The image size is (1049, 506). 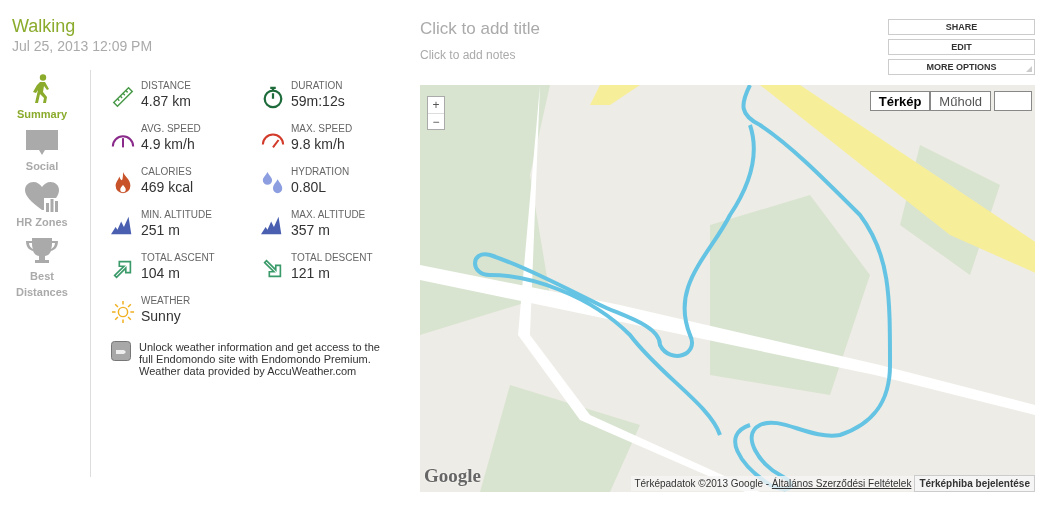 What do you see at coordinates (328, 215) in the screenshot?
I see `stat-label: MAX. ALTITUDE` at bounding box center [328, 215].